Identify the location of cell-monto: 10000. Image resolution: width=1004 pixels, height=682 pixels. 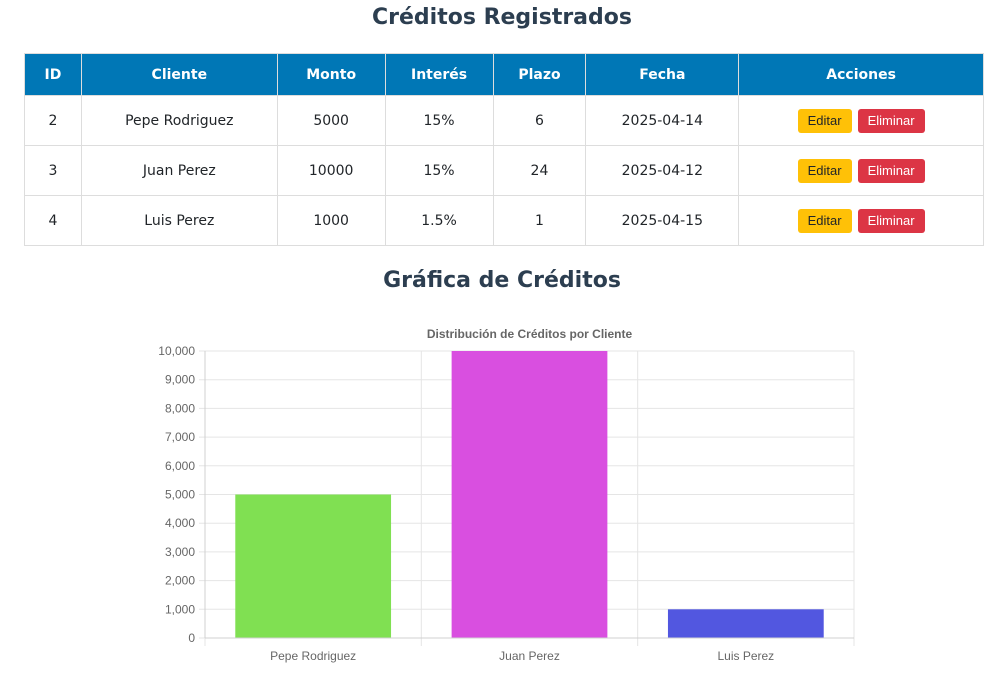
(331, 170).